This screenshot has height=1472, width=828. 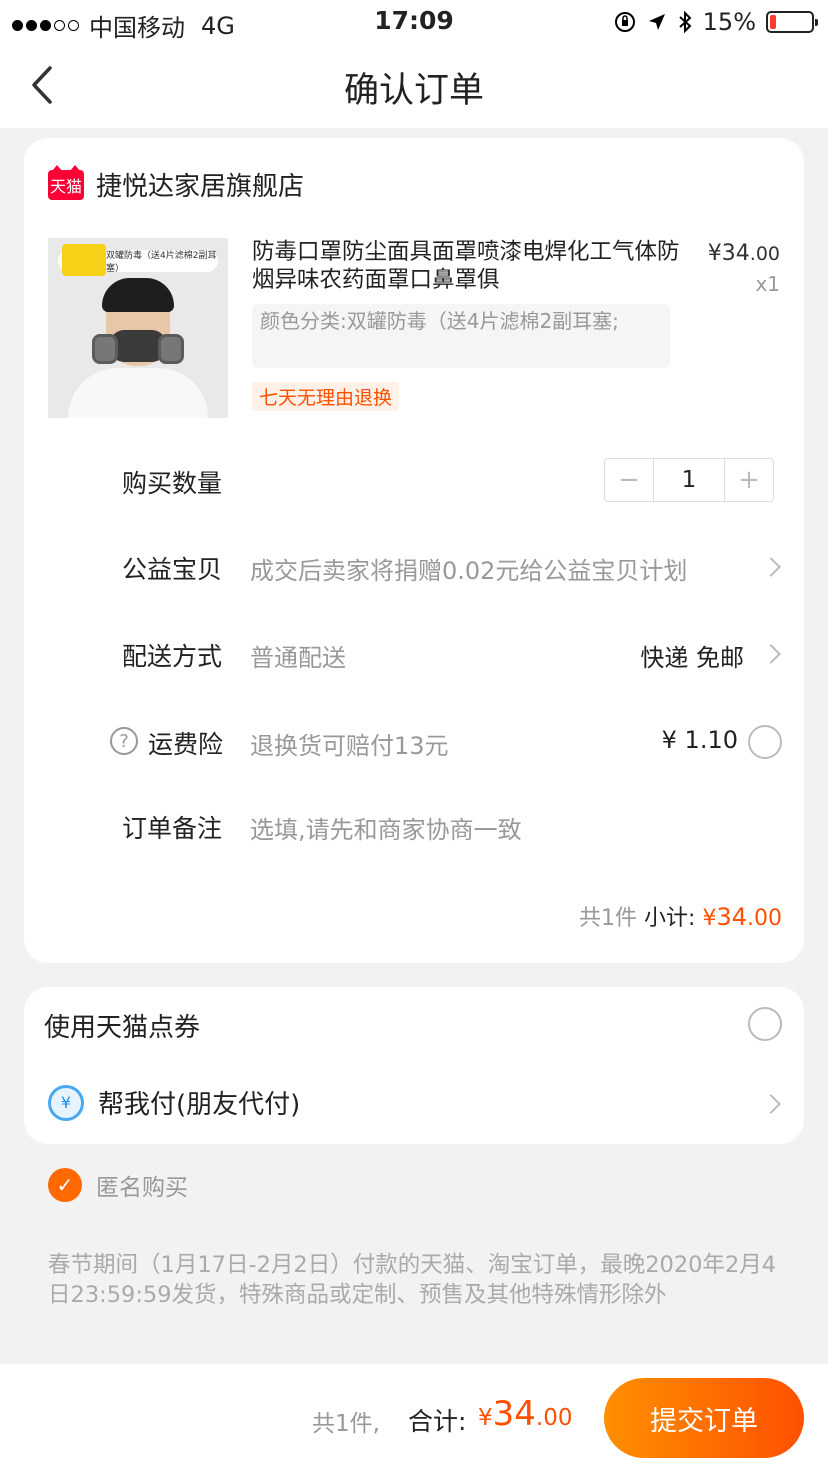 I want to click on subtotal: 共1件 小计: ¥34.00, so click(x=680, y=916).